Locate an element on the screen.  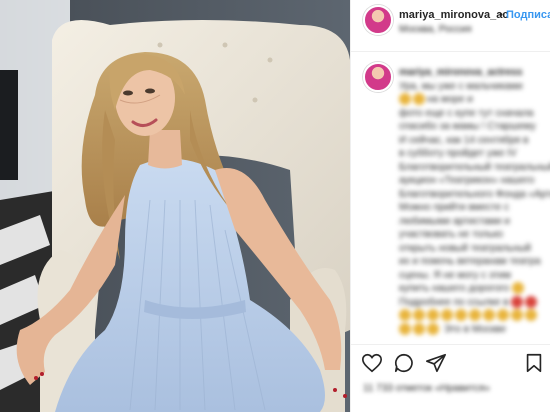
caption-line: открыть новый театральный is located at coordinates (465, 248).